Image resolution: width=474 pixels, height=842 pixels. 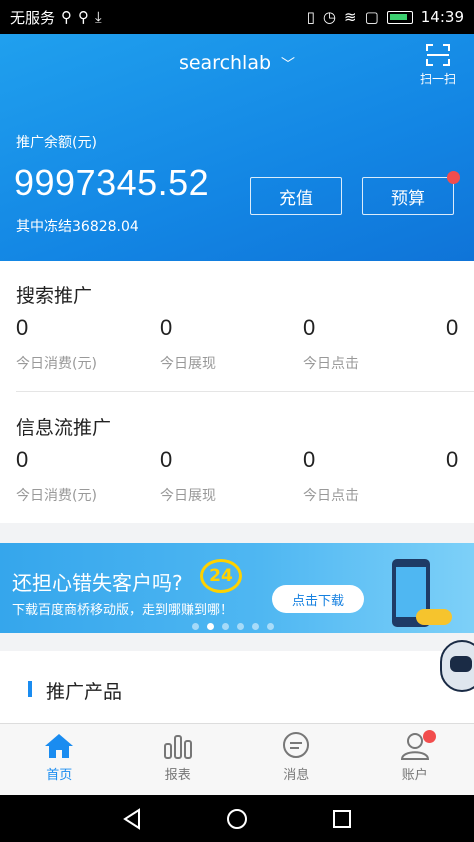 What do you see at coordinates (408, 198) in the screenshot?
I see `budget-label: 预算` at bounding box center [408, 198].